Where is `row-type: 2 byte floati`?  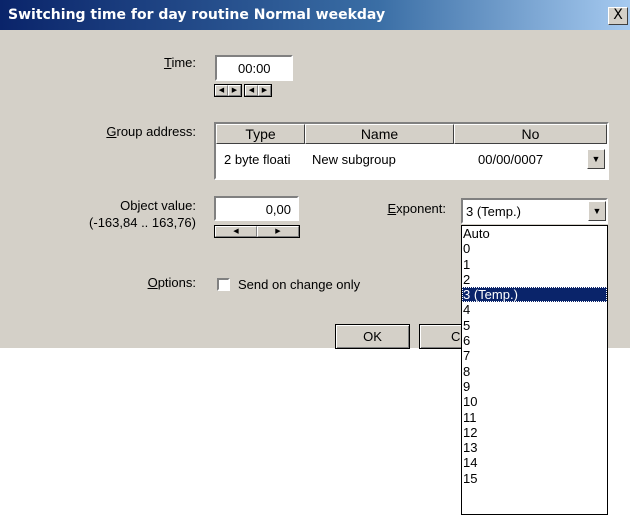
row-type: 2 byte floati is located at coordinates (257, 159).